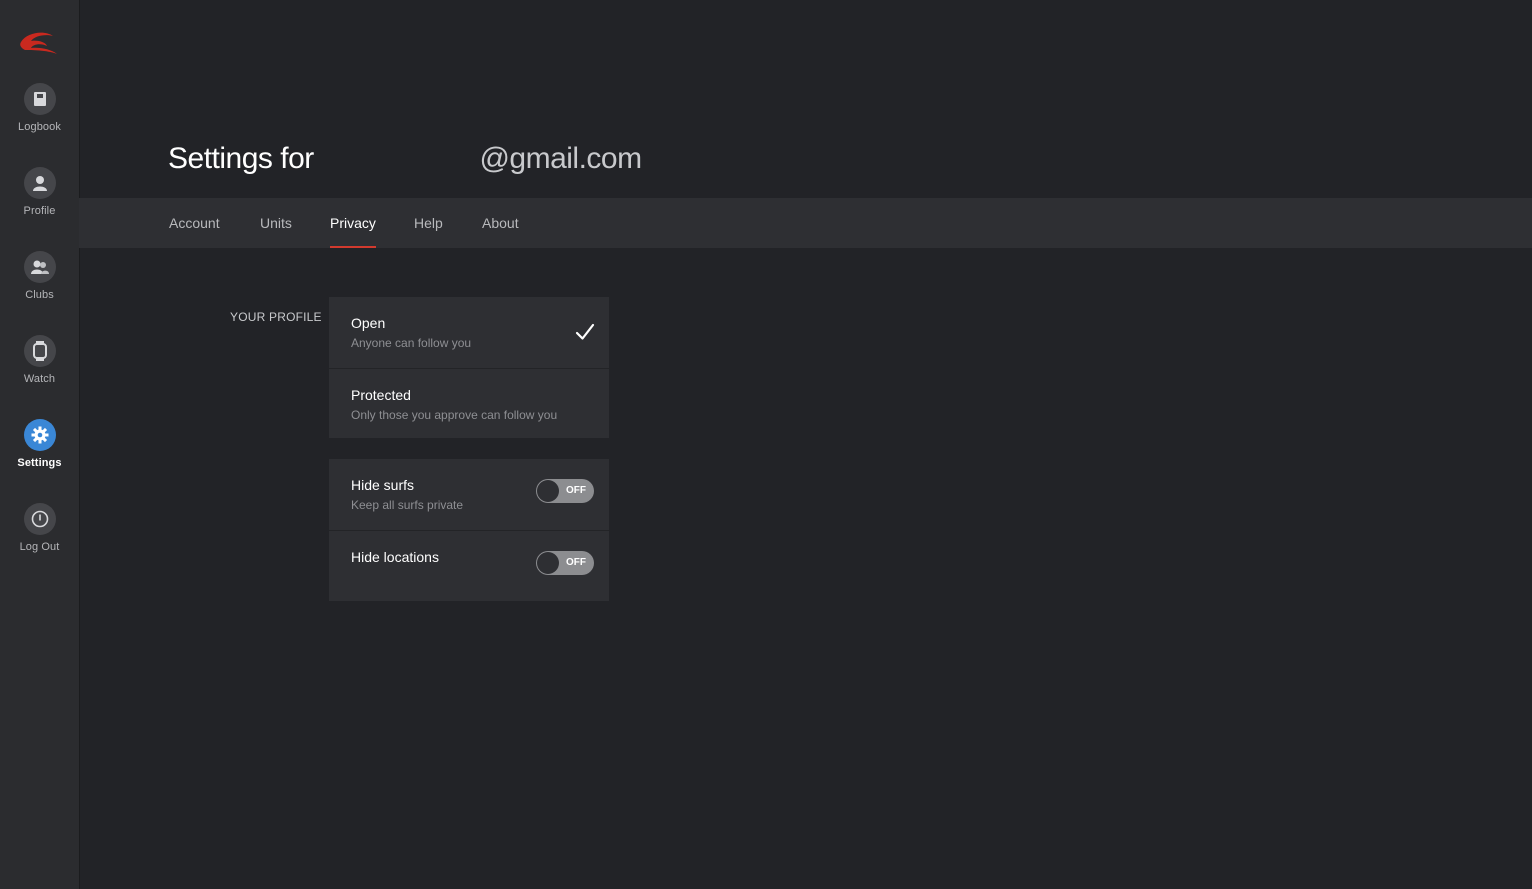 This screenshot has width=1532, height=889. Describe the element at coordinates (469, 332) in the screenshot. I see `profile-option-open: Open Anyone can follow you` at that location.